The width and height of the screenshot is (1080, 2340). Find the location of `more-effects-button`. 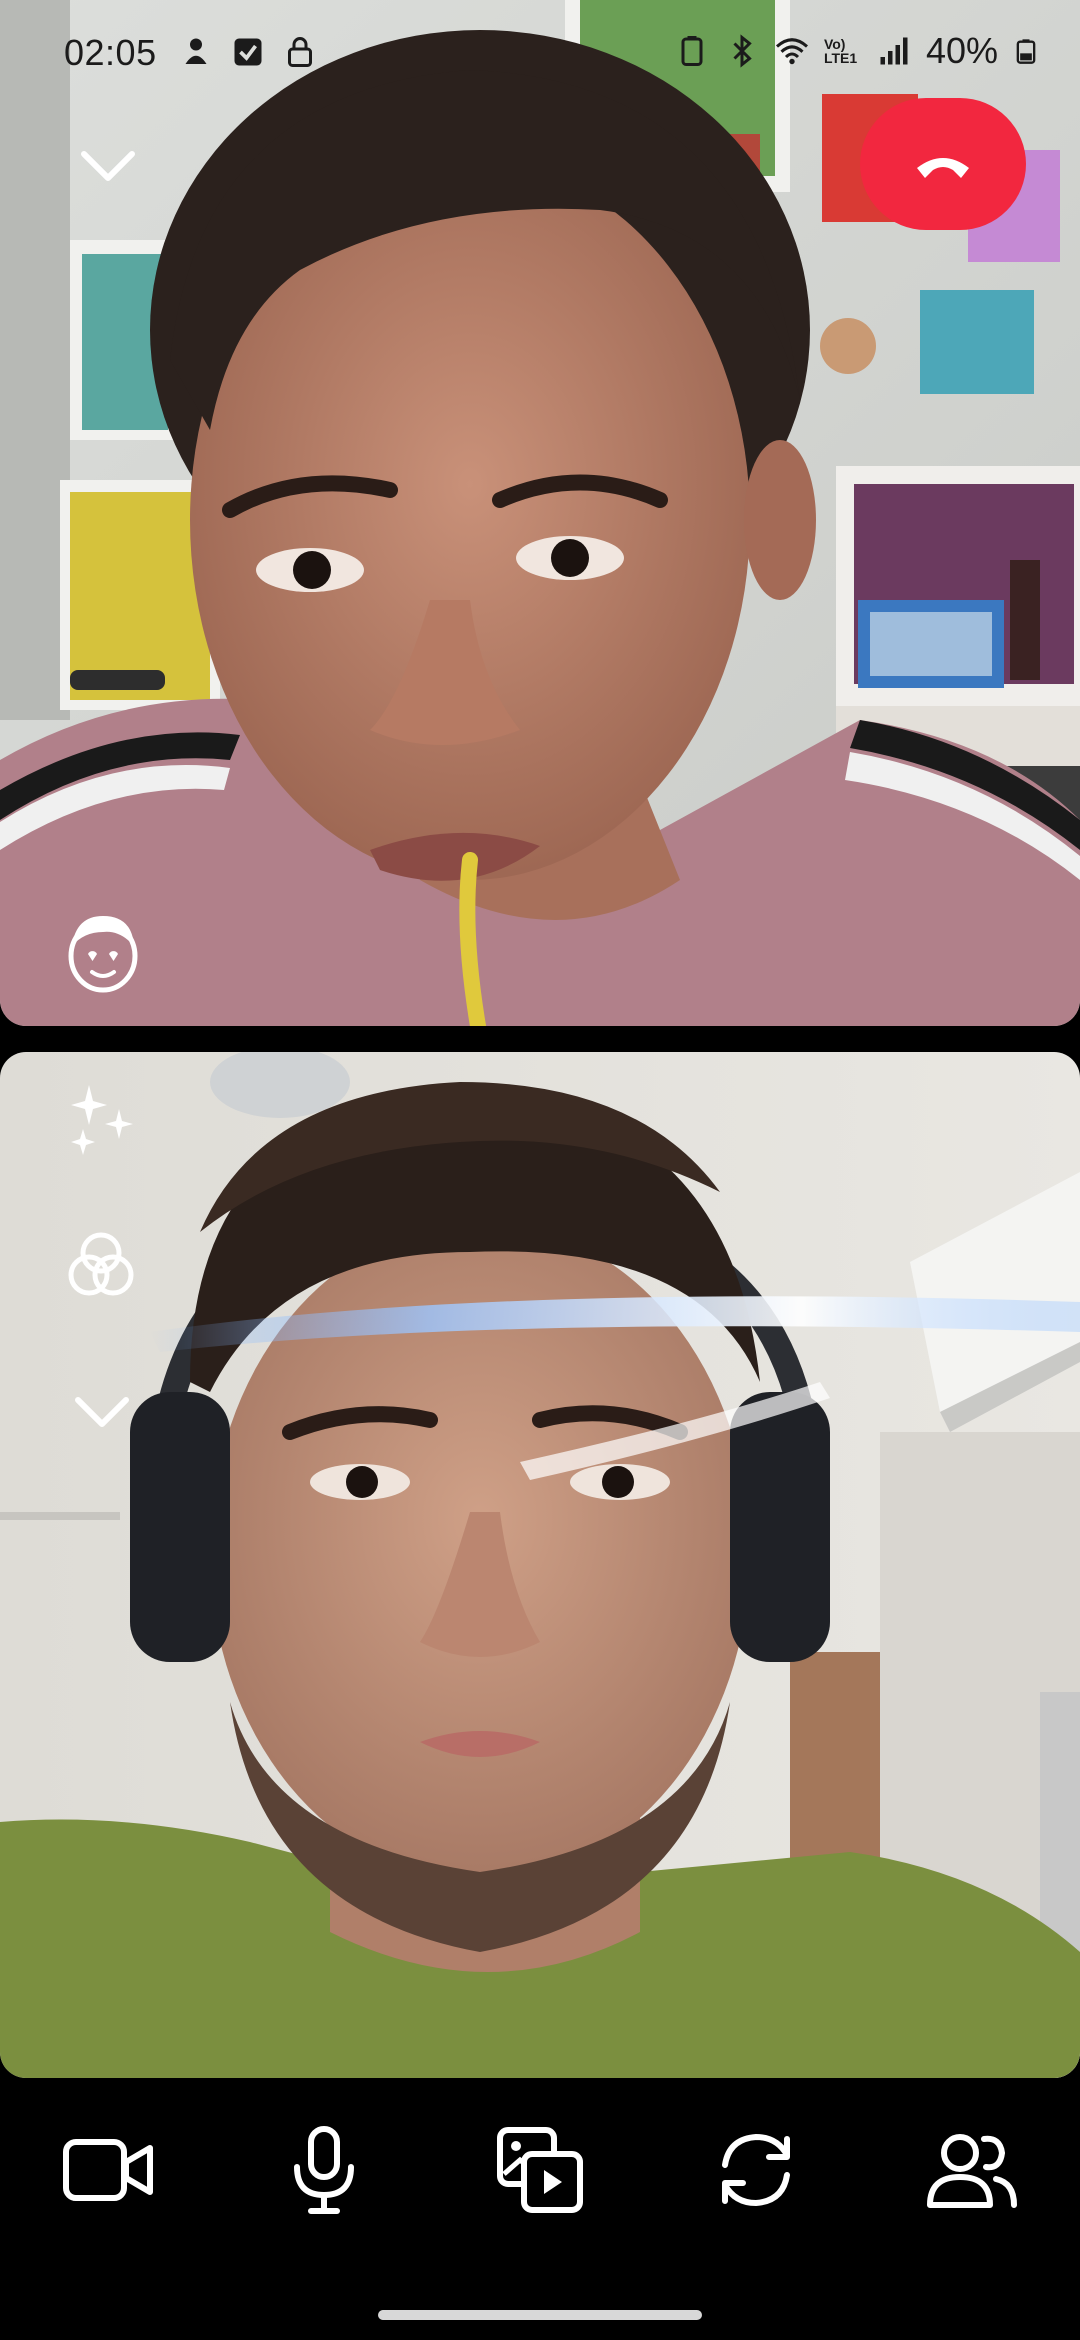

more-effects-button is located at coordinates (102, 1412).